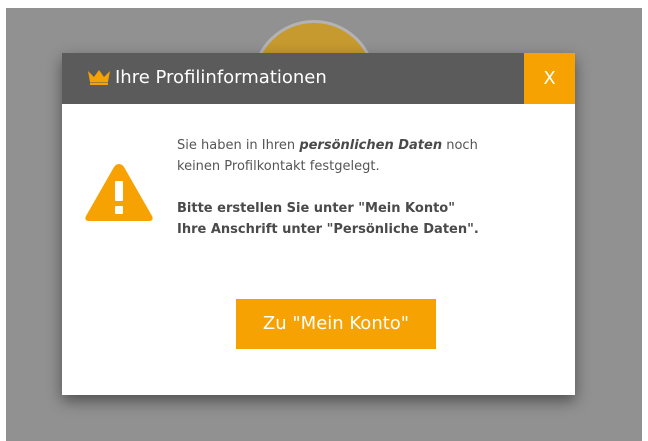 The height and width of the screenshot is (441, 648). Describe the element at coordinates (99, 77) in the screenshot. I see `crown-icon` at that location.